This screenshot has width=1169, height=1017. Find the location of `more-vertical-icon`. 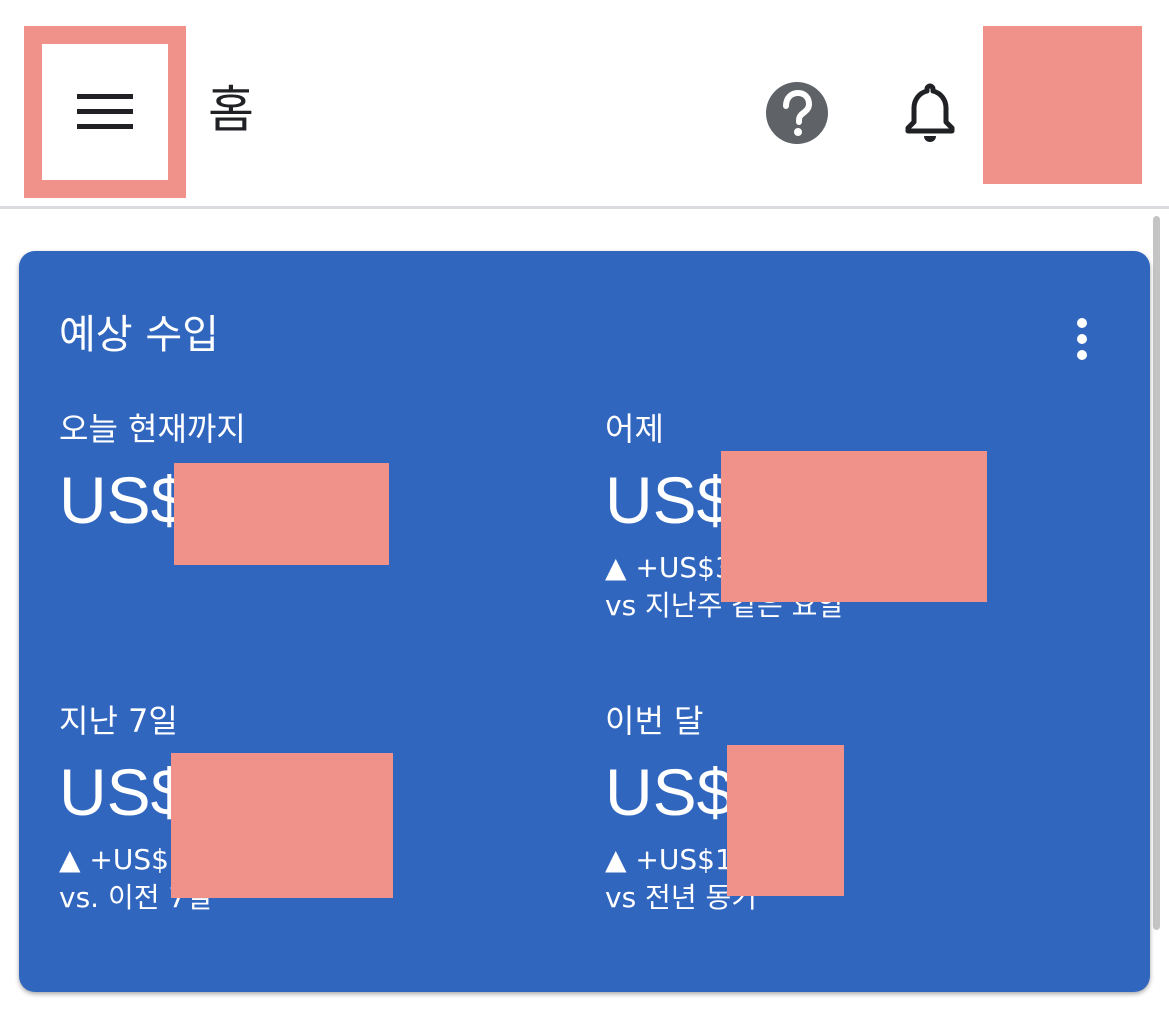

more-vertical-icon is located at coordinates (1082, 339).